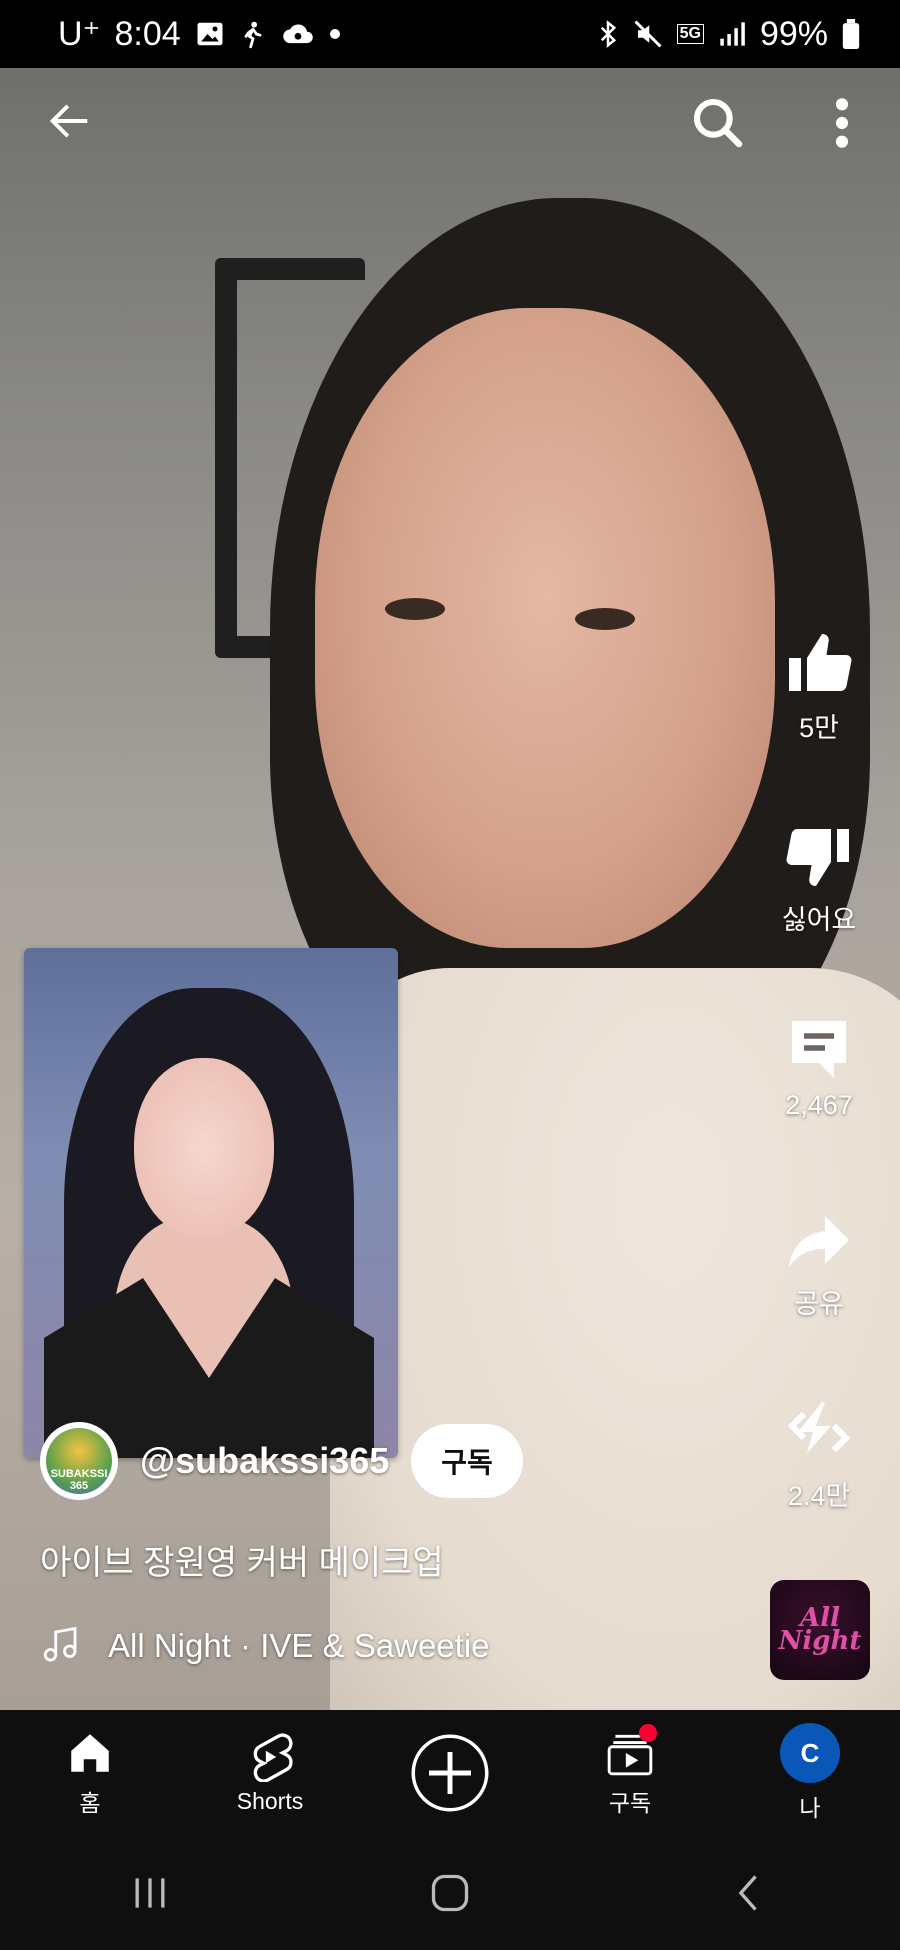 This screenshot has width=900, height=1950. I want to click on gallery-icon, so click(210, 34).